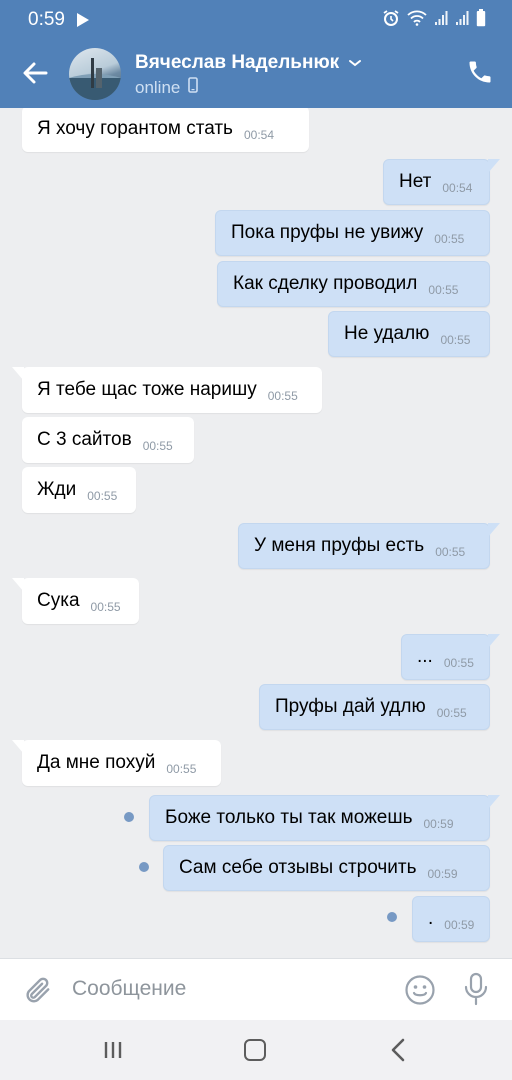 This screenshot has width=512, height=1080. Describe the element at coordinates (398, 1050) in the screenshot. I see `back-icon` at that location.